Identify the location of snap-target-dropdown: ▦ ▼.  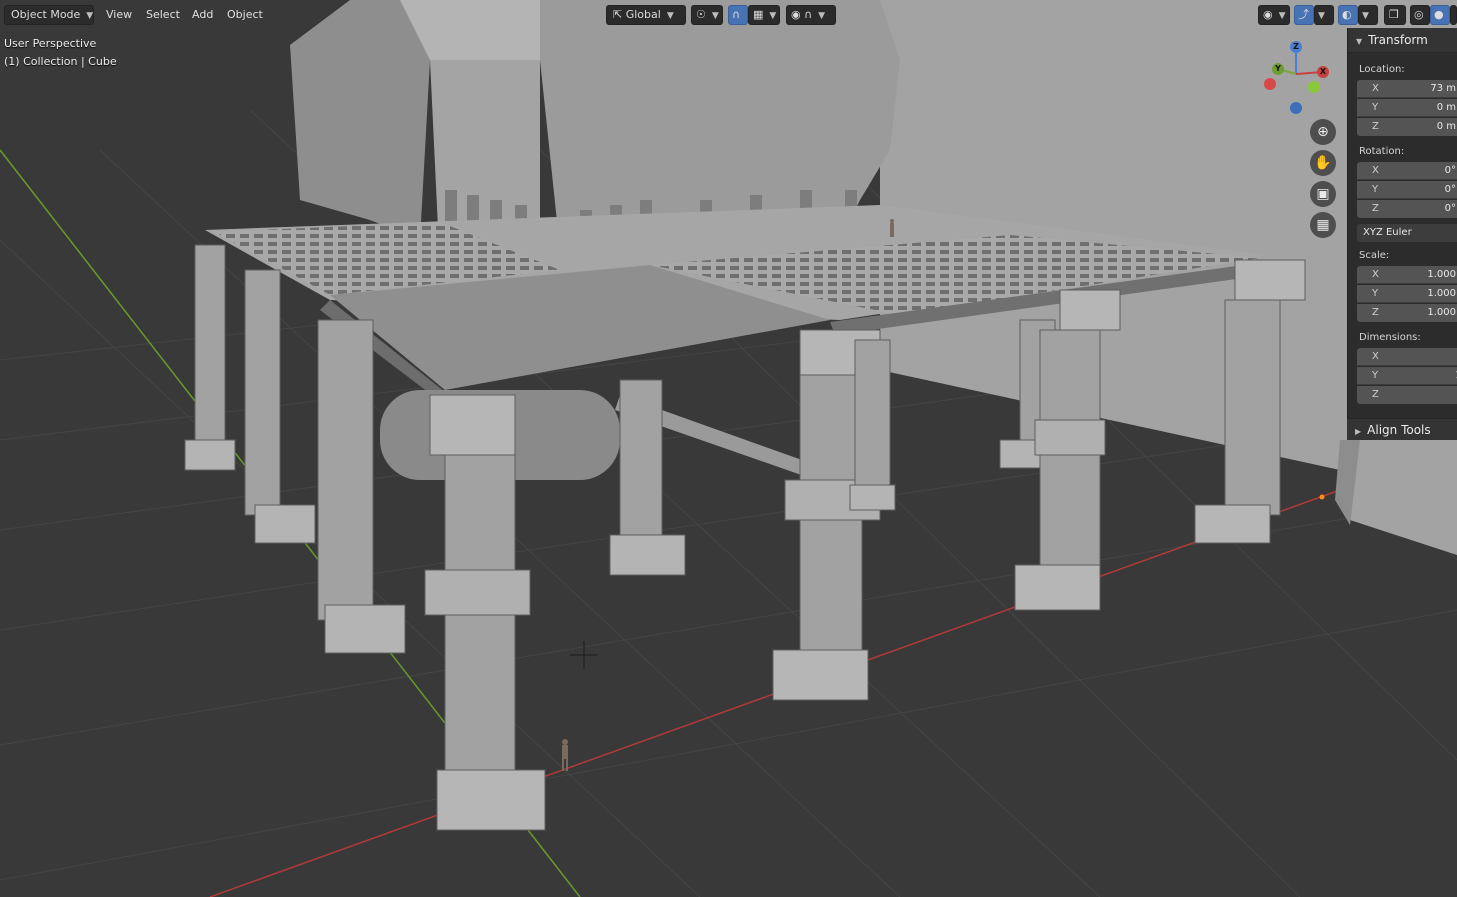
(764, 15).